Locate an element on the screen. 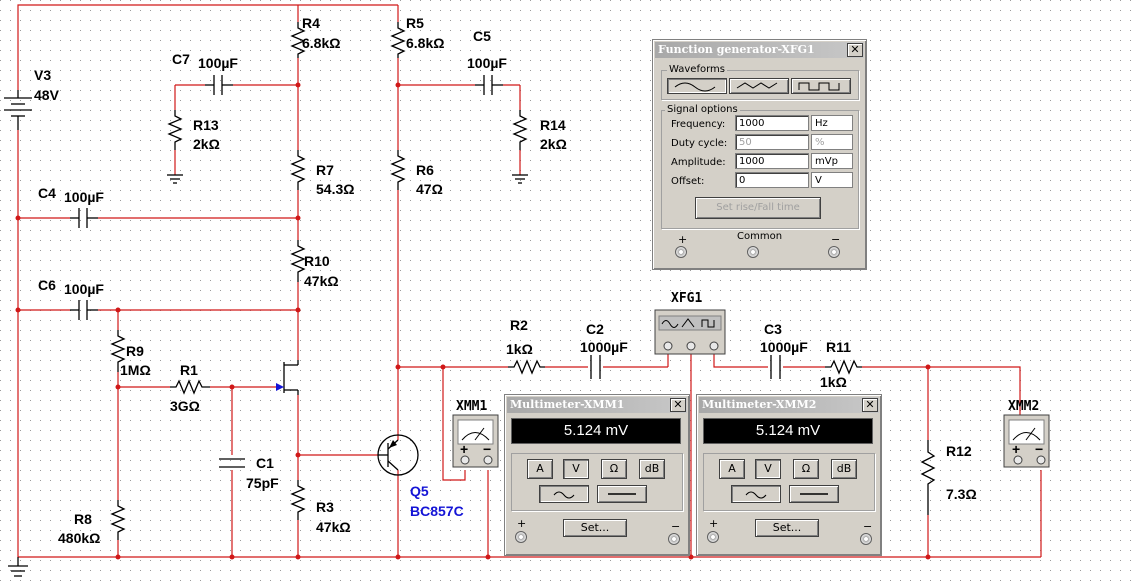 Image resolution: width=1140 pixels, height=583 pixels. r2-ref: R2 is located at coordinates (519, 325).